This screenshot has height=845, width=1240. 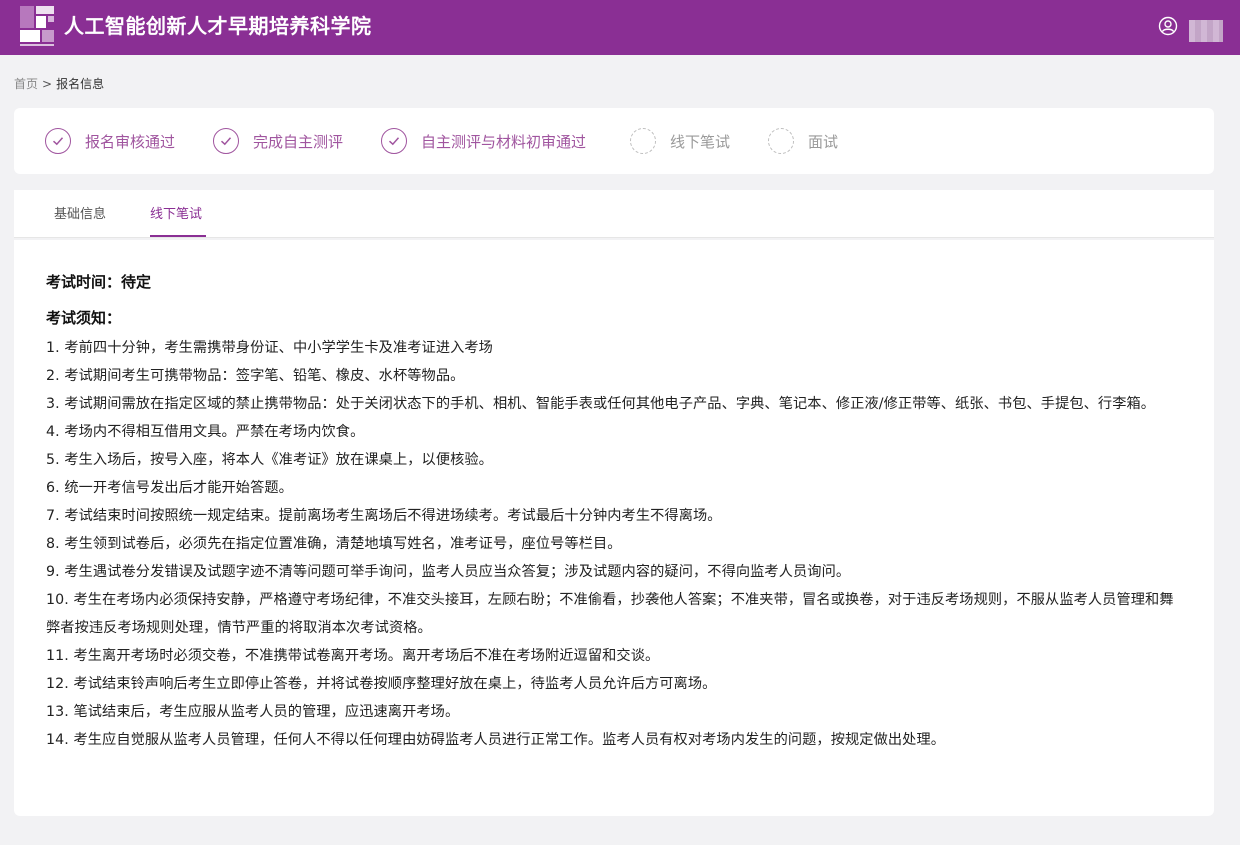 What do you see at coordinates (823, 141) in the screenshot?
I see `step-label: 面试` at bounding box center [823, 141].